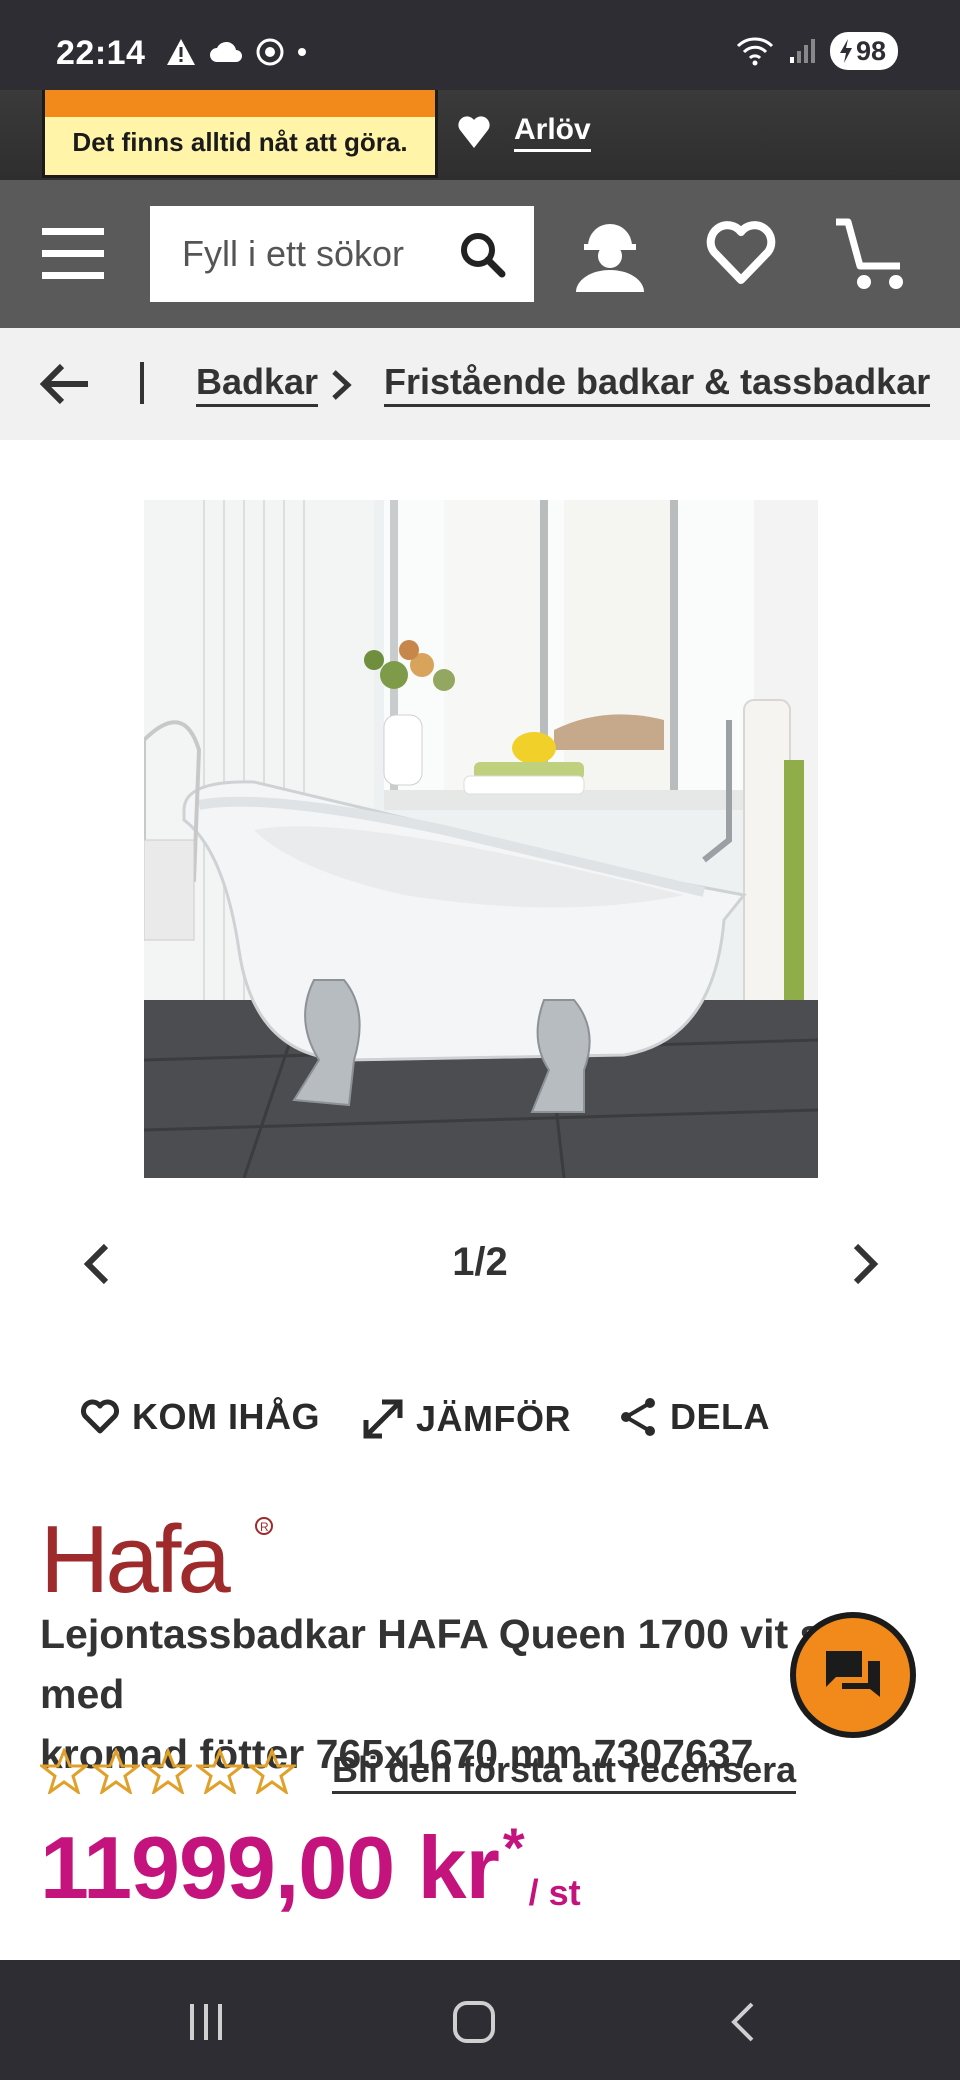  Describe the element at coordinates (264, 1527) in the screenshot. I see `svg-text: R` at that location.